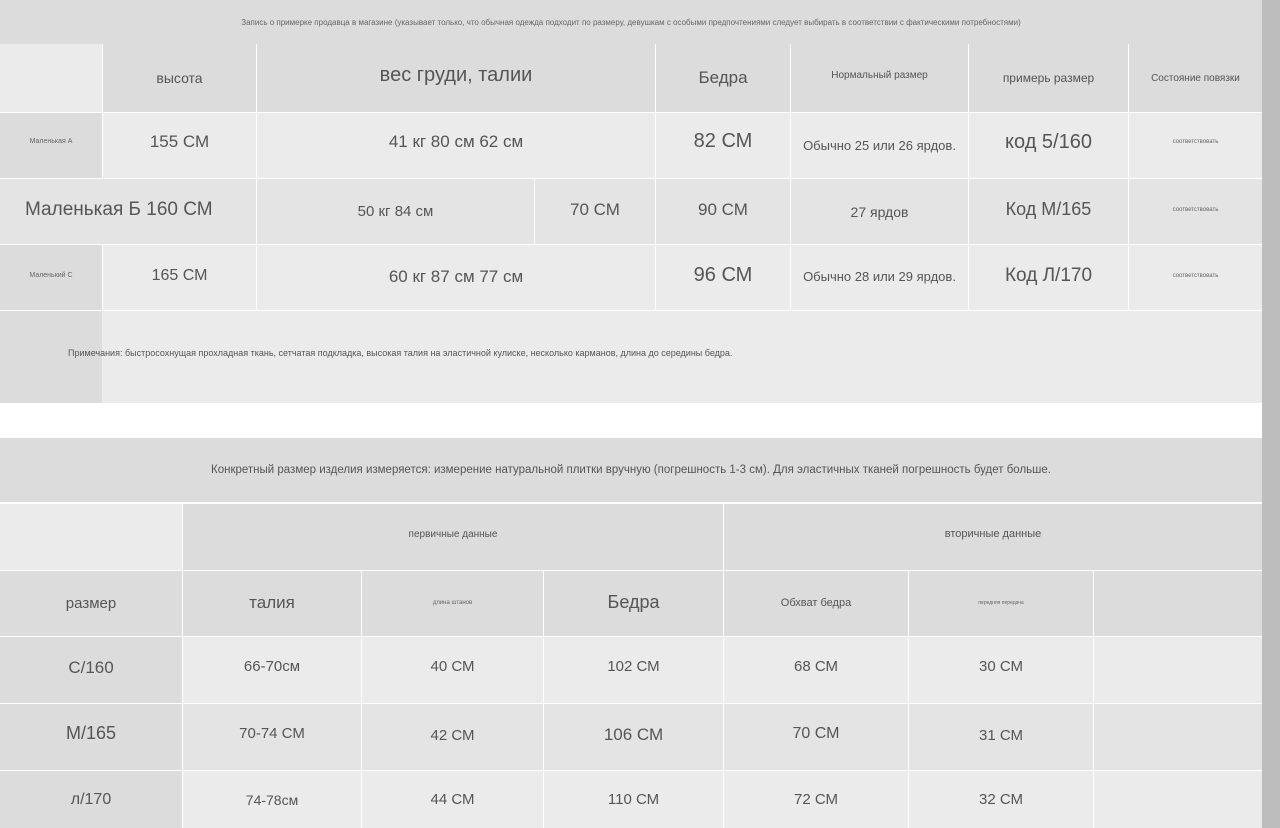  I want to click on table2-row3-rise: 32 СМ, so click(1001, 799).